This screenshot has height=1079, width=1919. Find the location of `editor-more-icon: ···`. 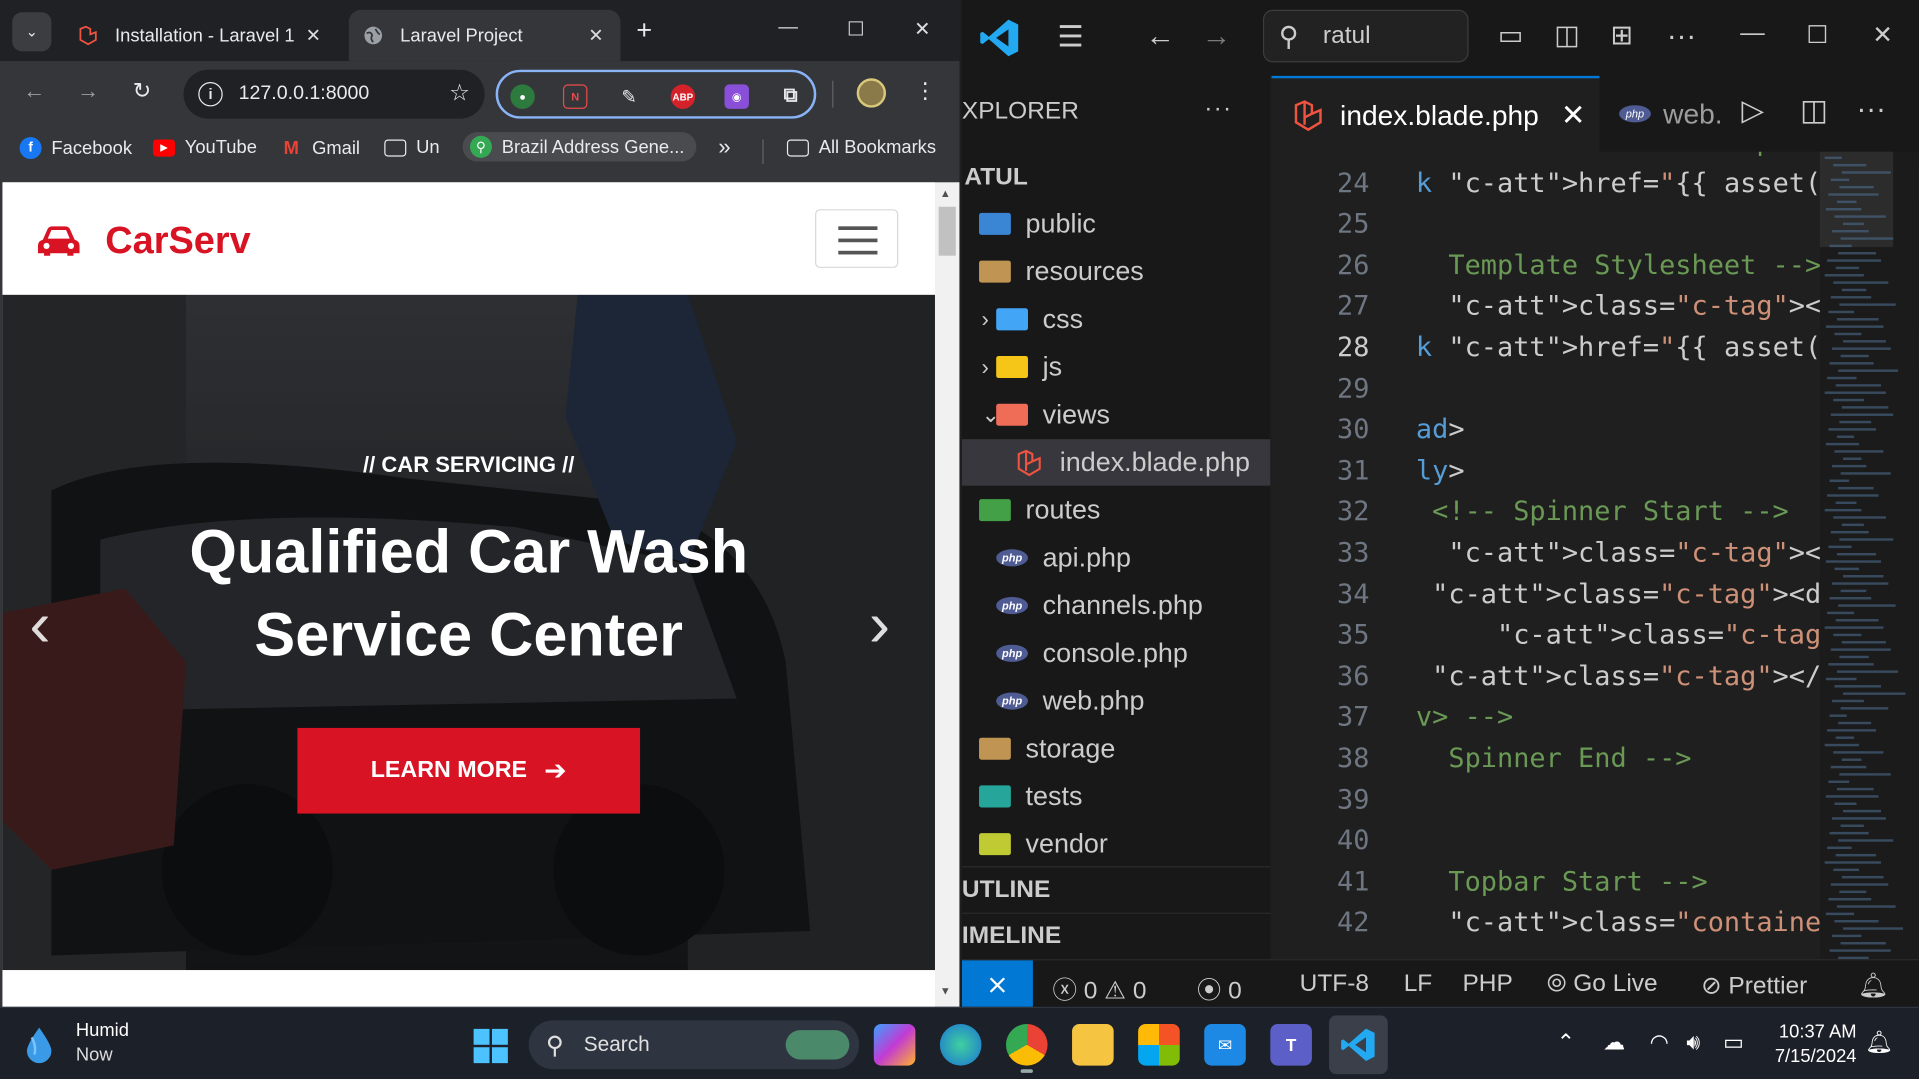

editor-more-icon: ··· is located at coordinates (1871, 110).